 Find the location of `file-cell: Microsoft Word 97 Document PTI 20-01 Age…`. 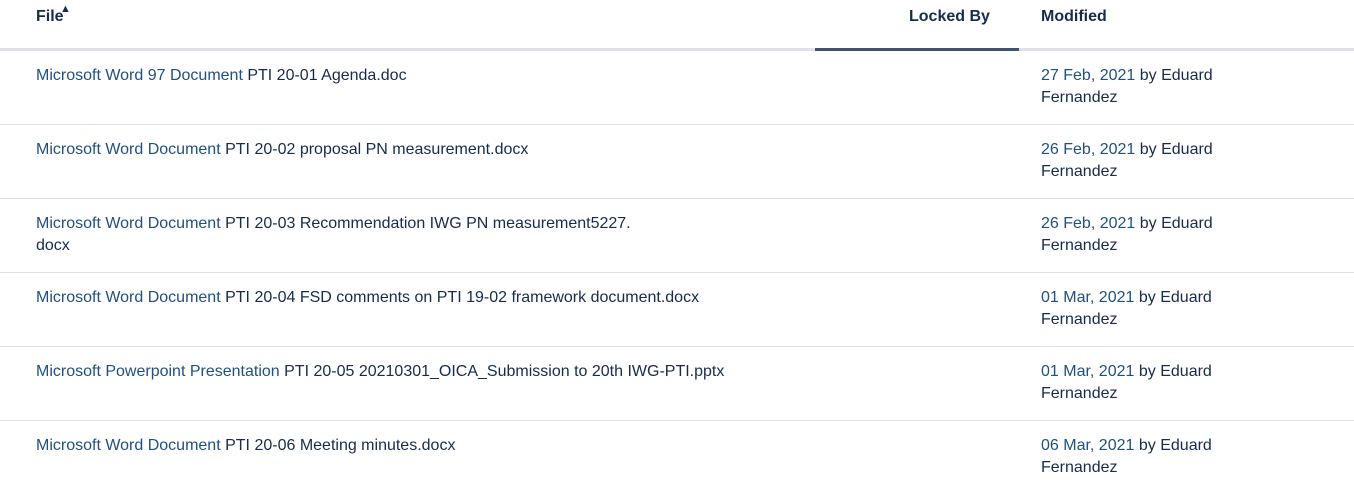

file-cell: Microsoft Word 97 Document PTI 20-01 Age… is located at coordinates (416, 76).